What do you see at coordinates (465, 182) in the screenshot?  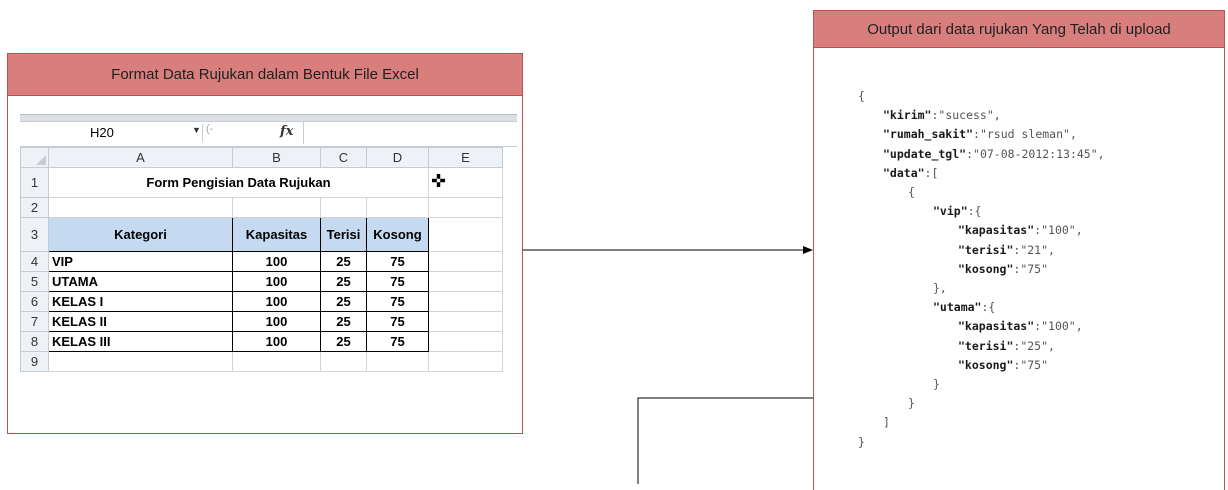 I see `cell: ✜` at bounding box center [465, 182].